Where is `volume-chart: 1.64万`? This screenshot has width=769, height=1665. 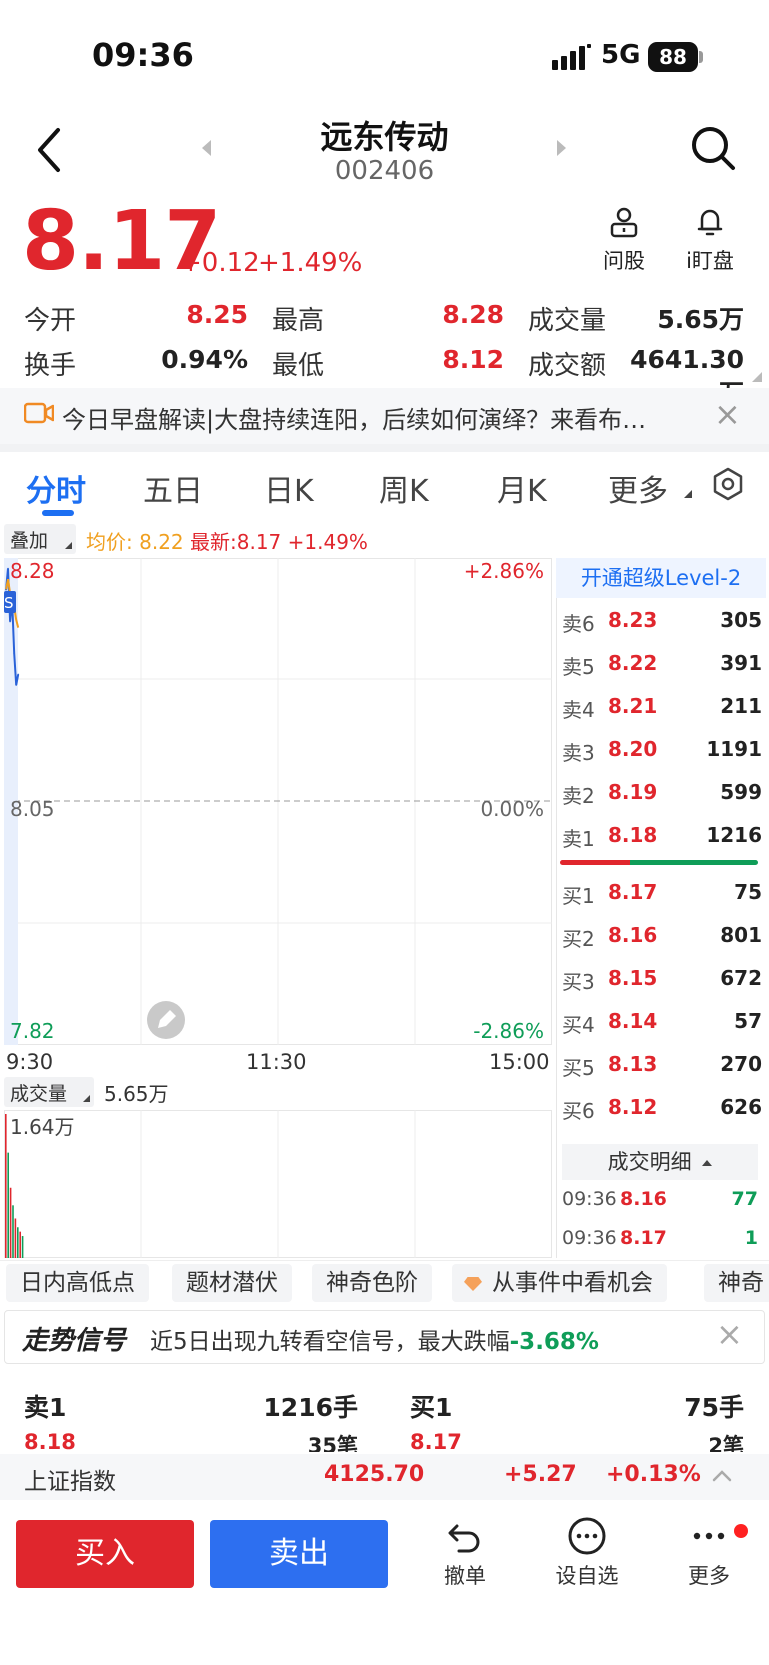 volume-chart: 1.64万 is located at coordinates (278, 1184).